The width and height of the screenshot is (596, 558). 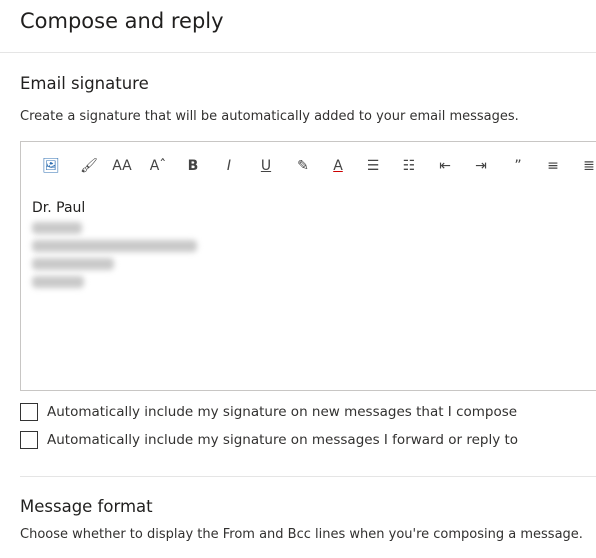 What do you see at coordinates (409, 166) in the screenshot?
I see `numbering-icon: ☷` at bounding box center [409, 166].